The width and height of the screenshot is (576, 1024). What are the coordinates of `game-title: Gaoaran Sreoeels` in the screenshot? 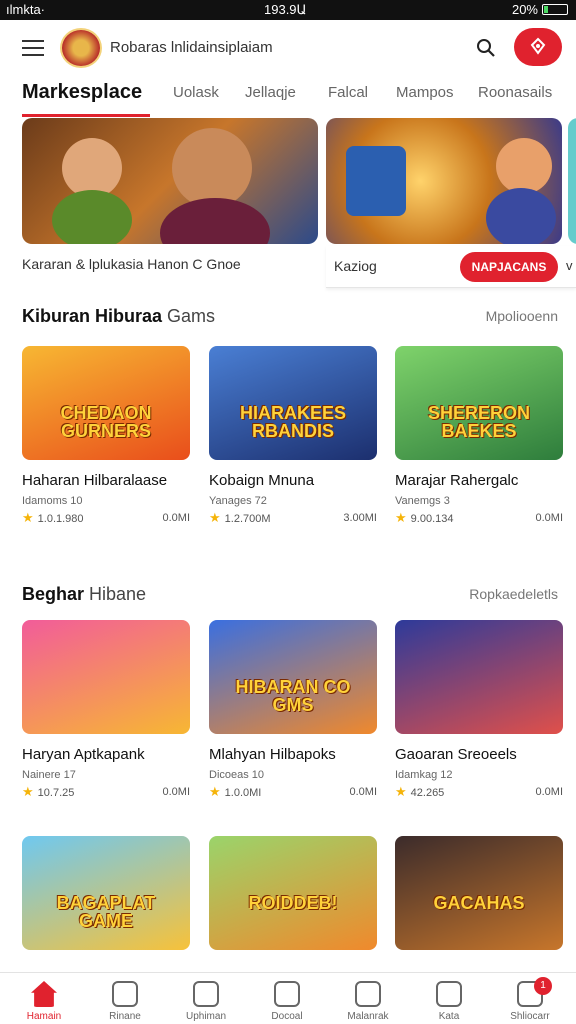 It's located at (479, 754).